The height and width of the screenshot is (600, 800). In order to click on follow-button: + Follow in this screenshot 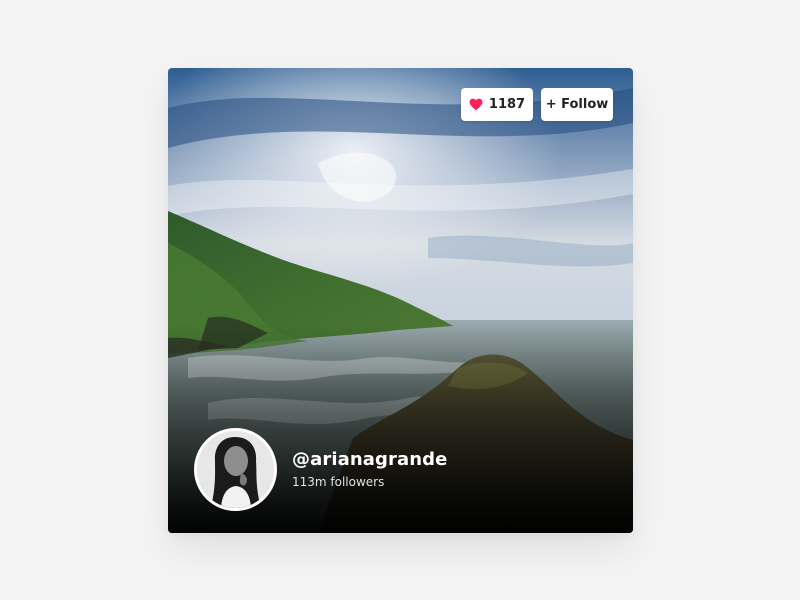, I will do `click(577, 104)`.